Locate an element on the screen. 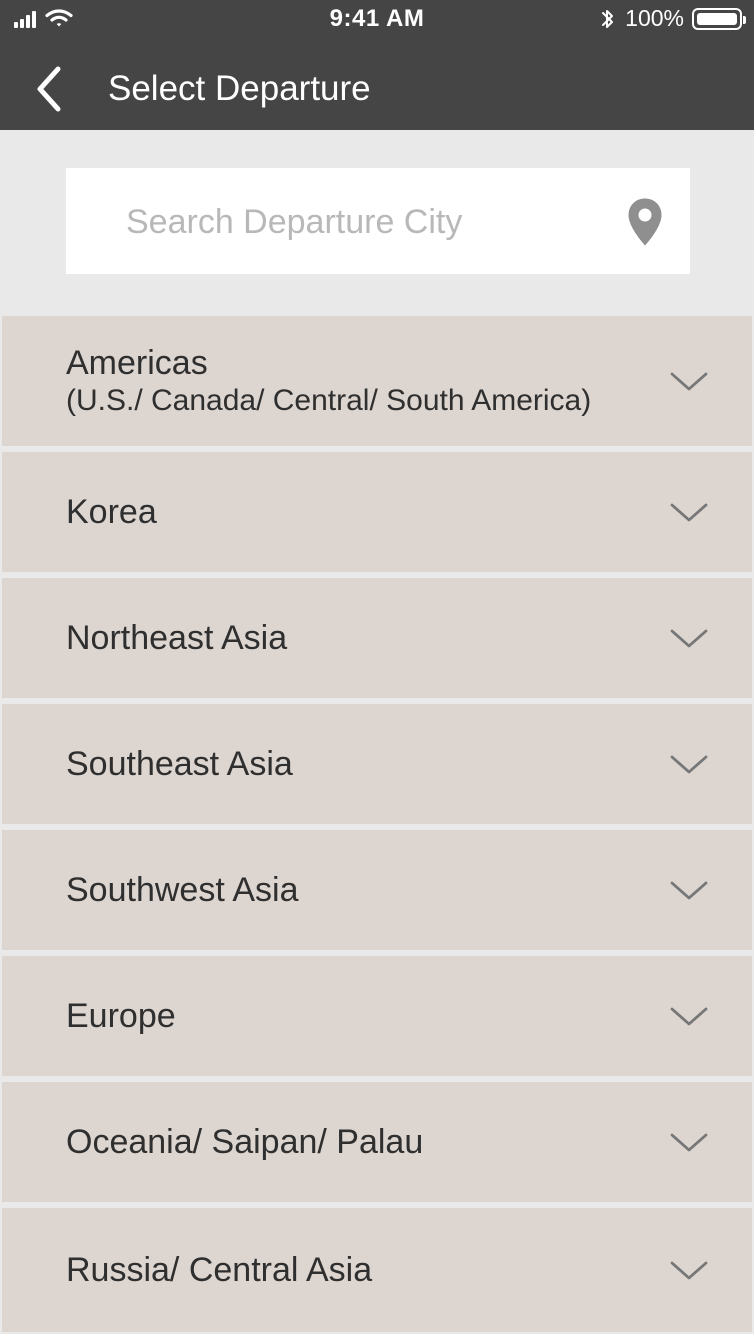 Image resolution: width=754 pixels, height=1334 pixels. search-box is located at coordinates (378, 221).